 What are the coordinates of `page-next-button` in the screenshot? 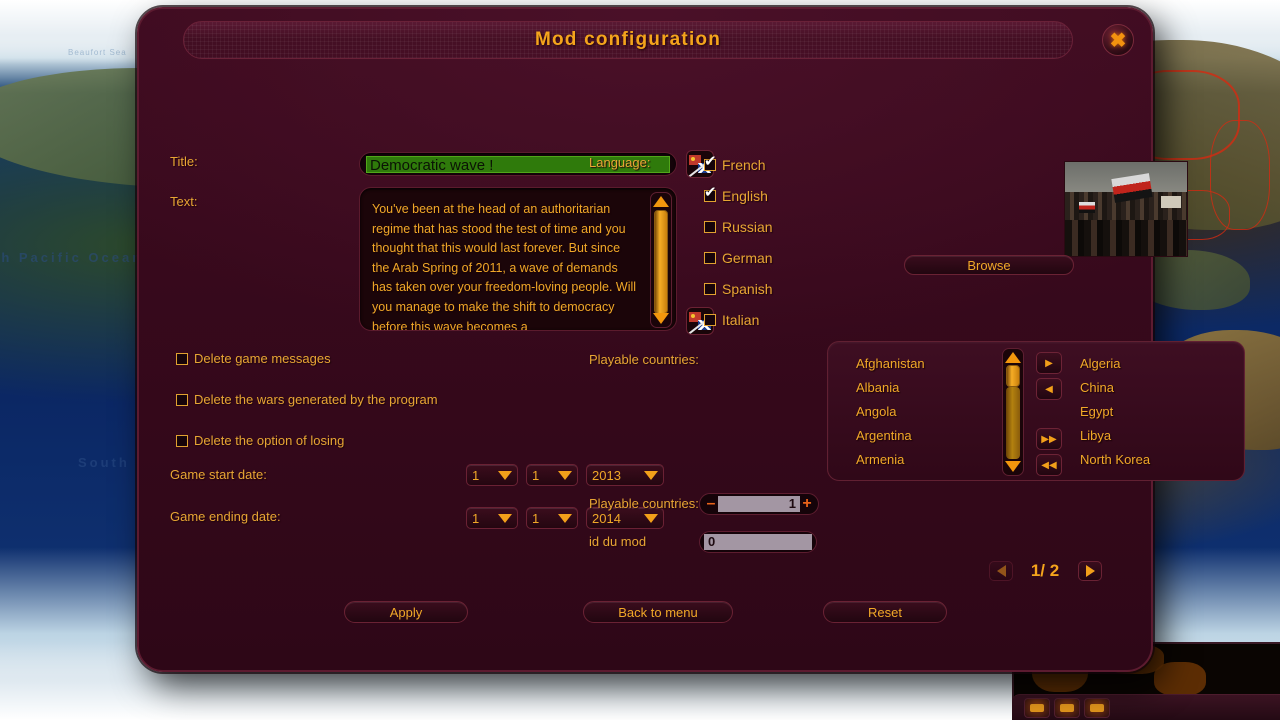 It's located at (1090, 571).